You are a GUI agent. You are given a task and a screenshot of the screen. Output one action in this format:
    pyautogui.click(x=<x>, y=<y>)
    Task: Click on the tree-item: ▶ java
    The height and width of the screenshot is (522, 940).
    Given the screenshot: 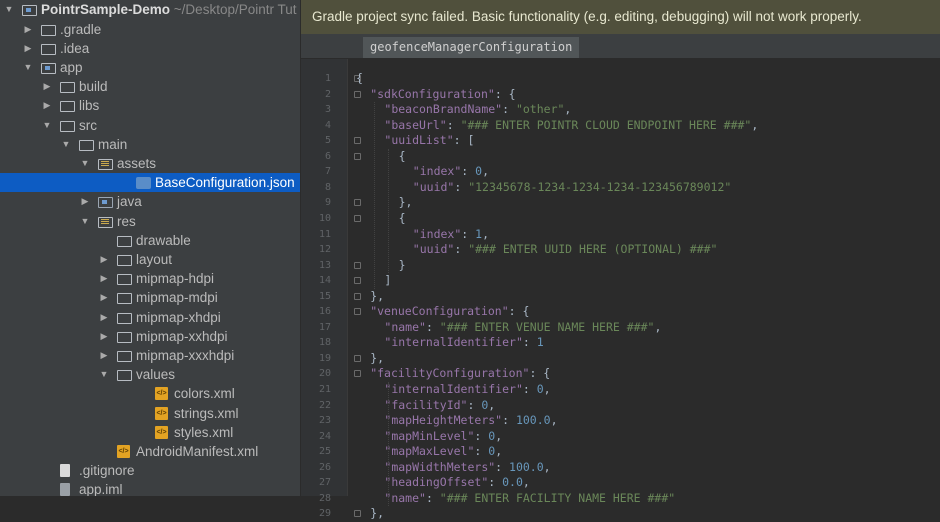 What is the action you would take?
    pyautogui.click(x=150, y=201)
    